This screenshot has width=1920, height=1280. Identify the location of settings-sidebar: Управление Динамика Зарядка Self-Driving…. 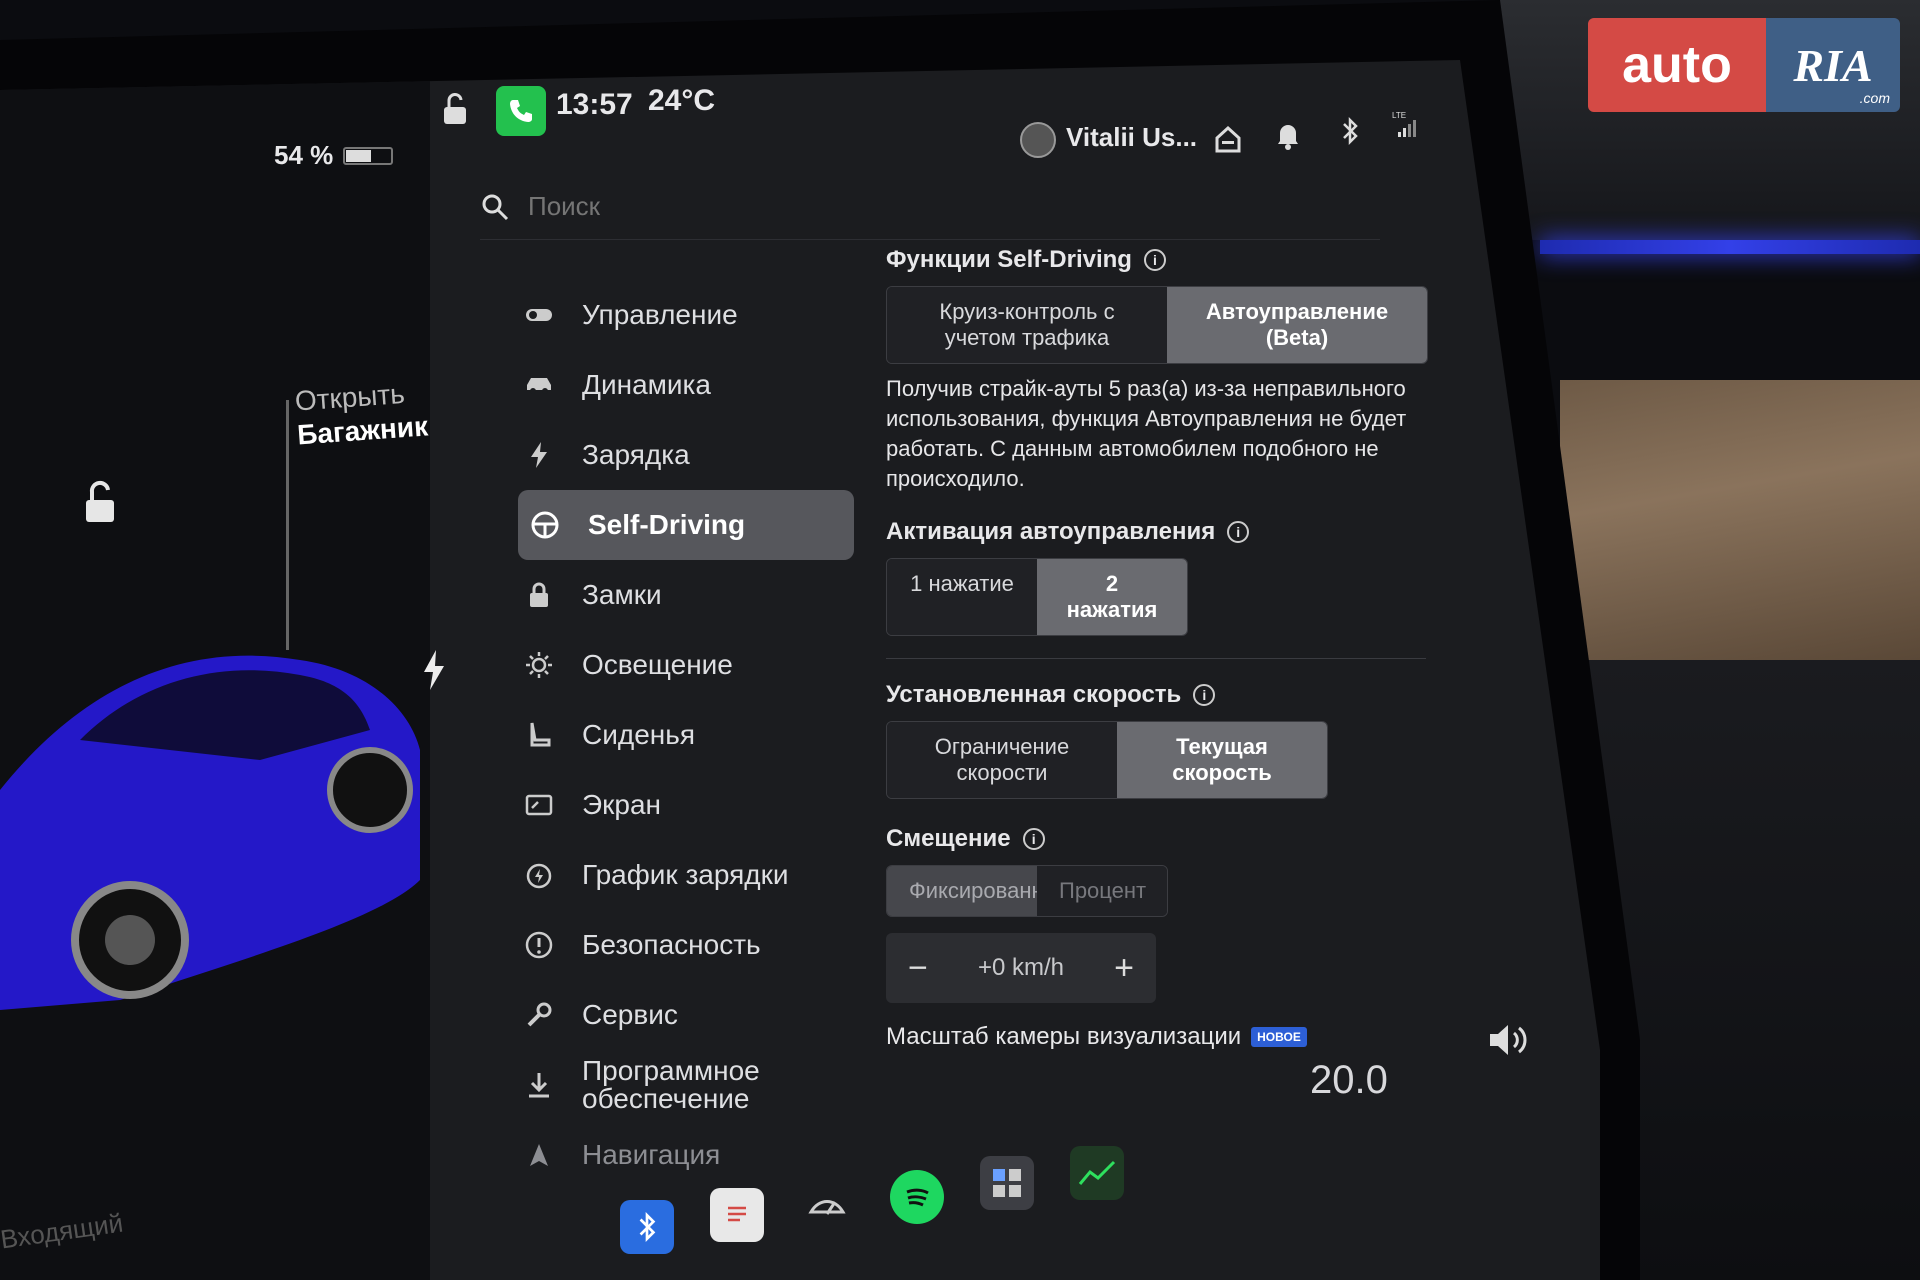
(687, 735).